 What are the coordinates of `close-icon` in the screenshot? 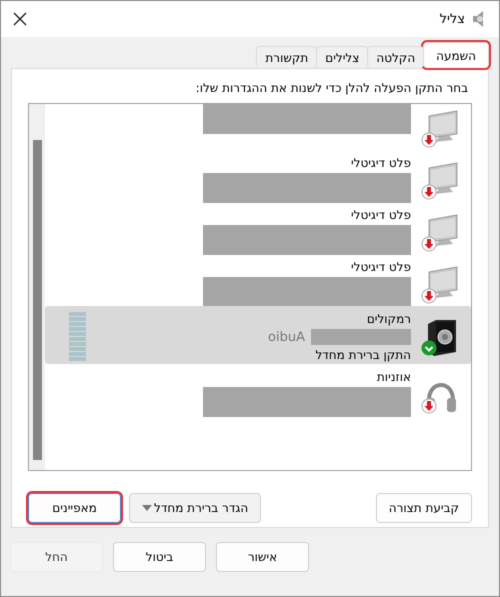 It's located at (20, 19).